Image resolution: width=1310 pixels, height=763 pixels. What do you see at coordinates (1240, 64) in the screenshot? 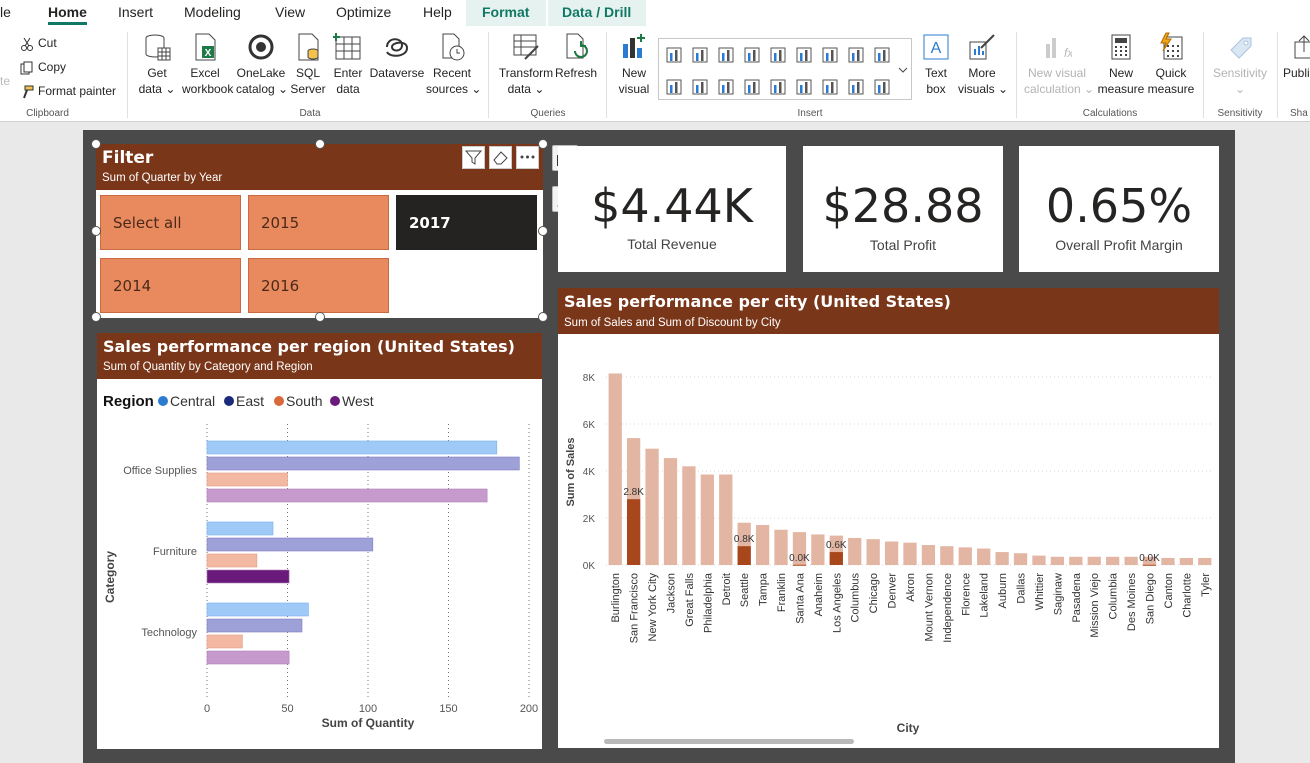
I see `sensitivity-button: Sensitivity ⌄` at bounding box center [1240, 64].